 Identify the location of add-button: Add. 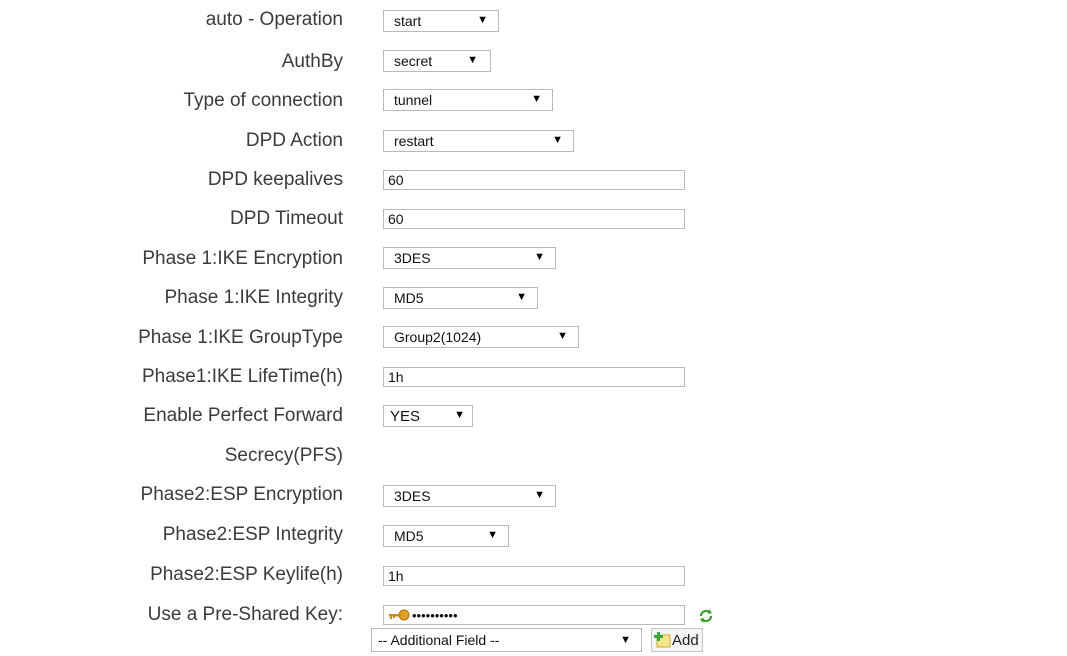
(677, 640).